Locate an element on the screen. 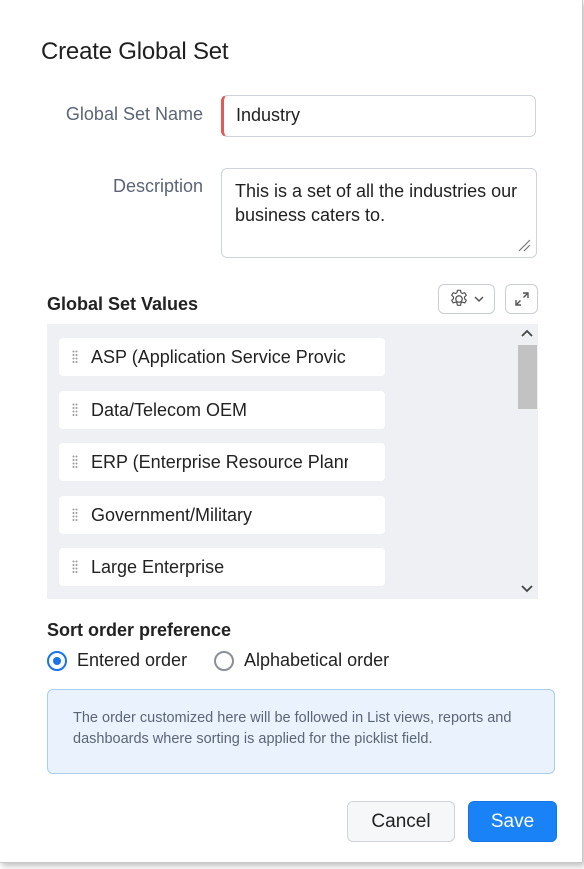 This screenshot has width=584, height=869. dialog-title: Create Global Set is located at coordinates (135, 51).